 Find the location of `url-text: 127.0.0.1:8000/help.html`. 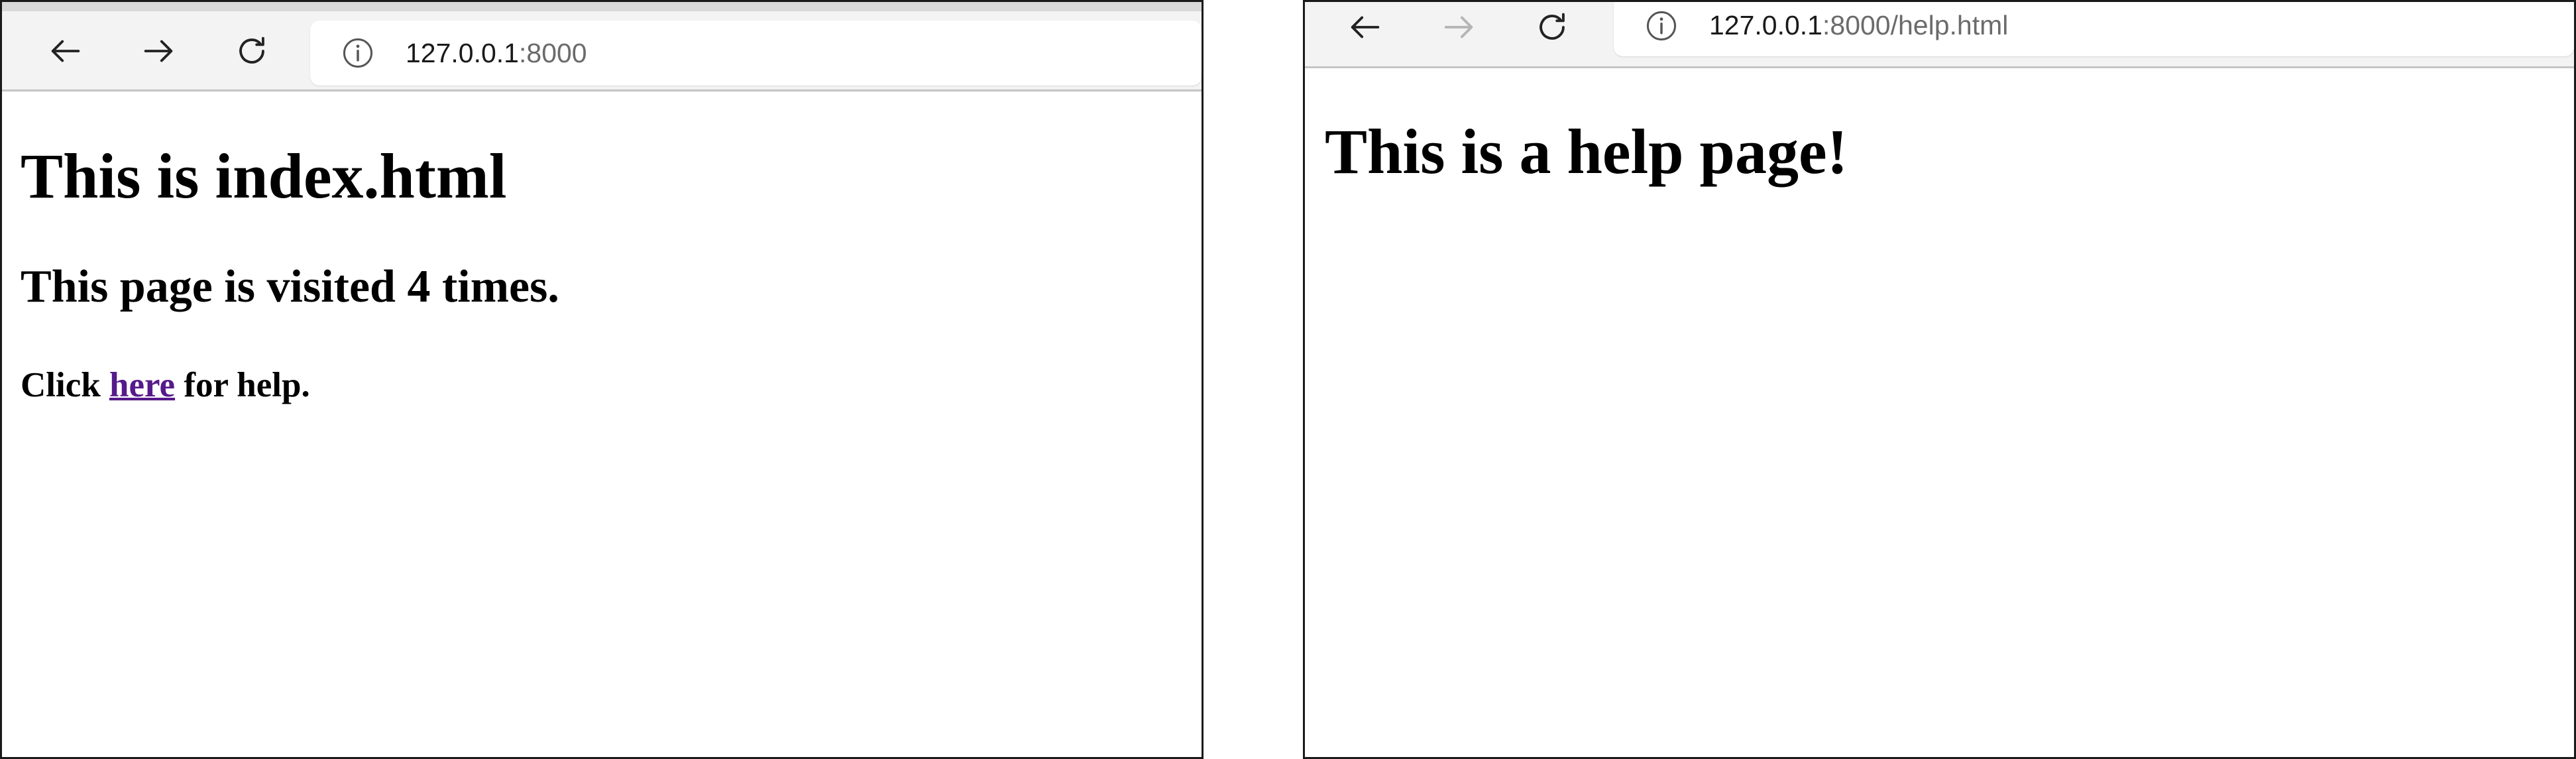

url-text: 127.0.0.1:8000/help.html is located at coordinates (1859, 26).